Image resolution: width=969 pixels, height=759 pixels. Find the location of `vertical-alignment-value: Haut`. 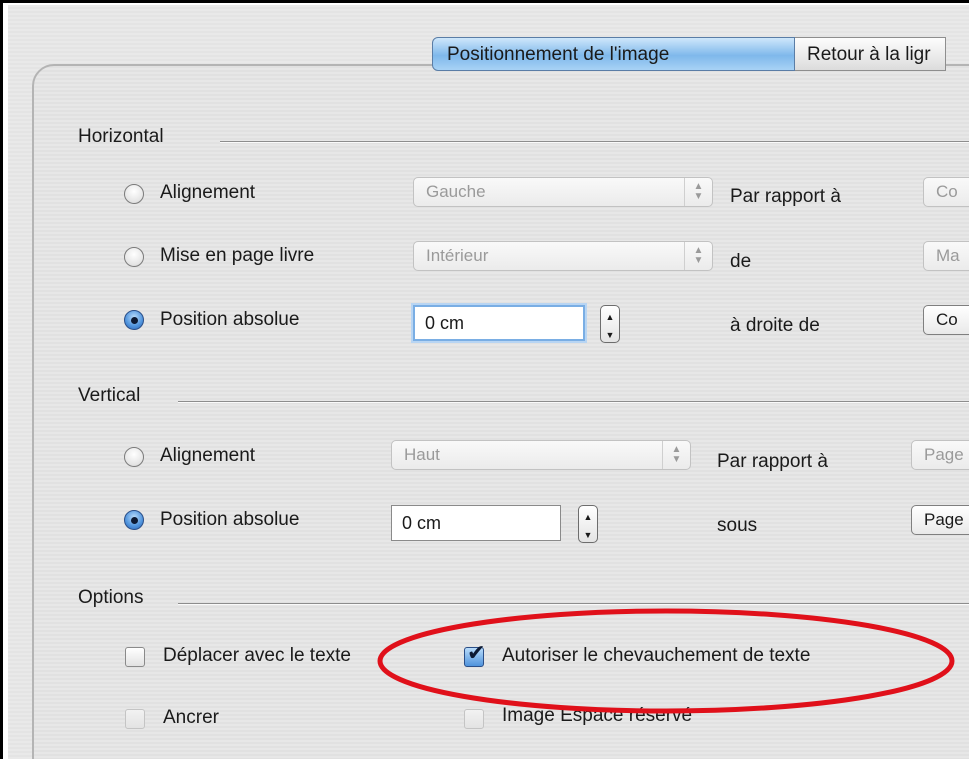

vertical-alignment-value: Haut is located at coordinates (422, 454).